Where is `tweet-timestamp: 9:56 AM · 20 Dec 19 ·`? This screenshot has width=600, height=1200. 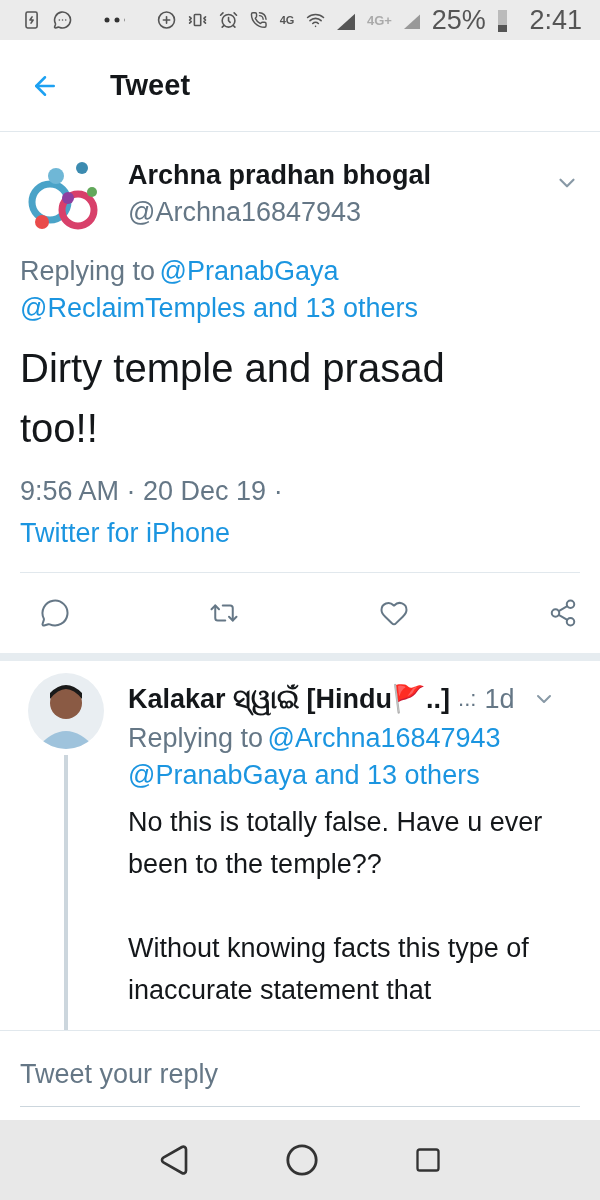 tweet-timestamp: 9:56 AM · 20 Dec 19 · is located at coordinates (151, 491).